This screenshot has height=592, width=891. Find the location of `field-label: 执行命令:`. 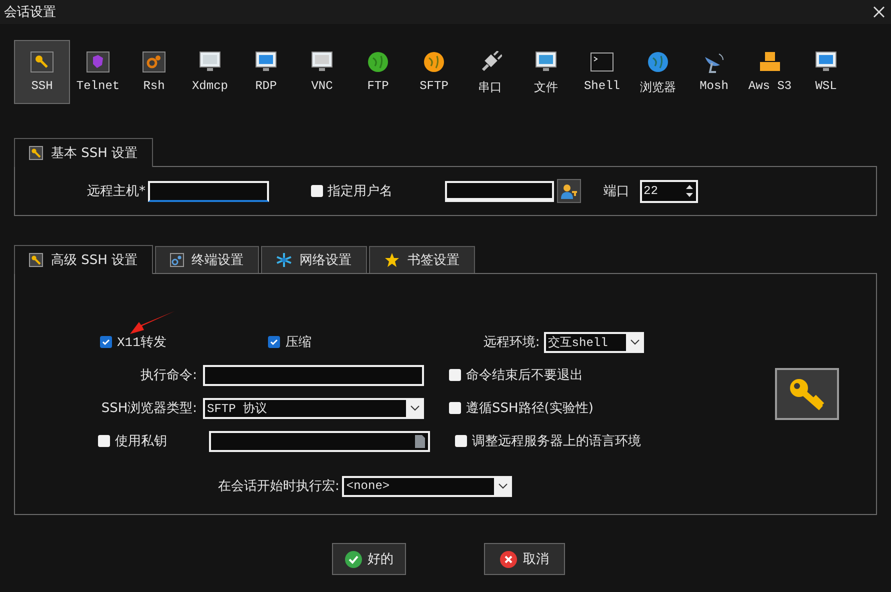

field-label: 执行命令: is located at coordinates (169, 375).